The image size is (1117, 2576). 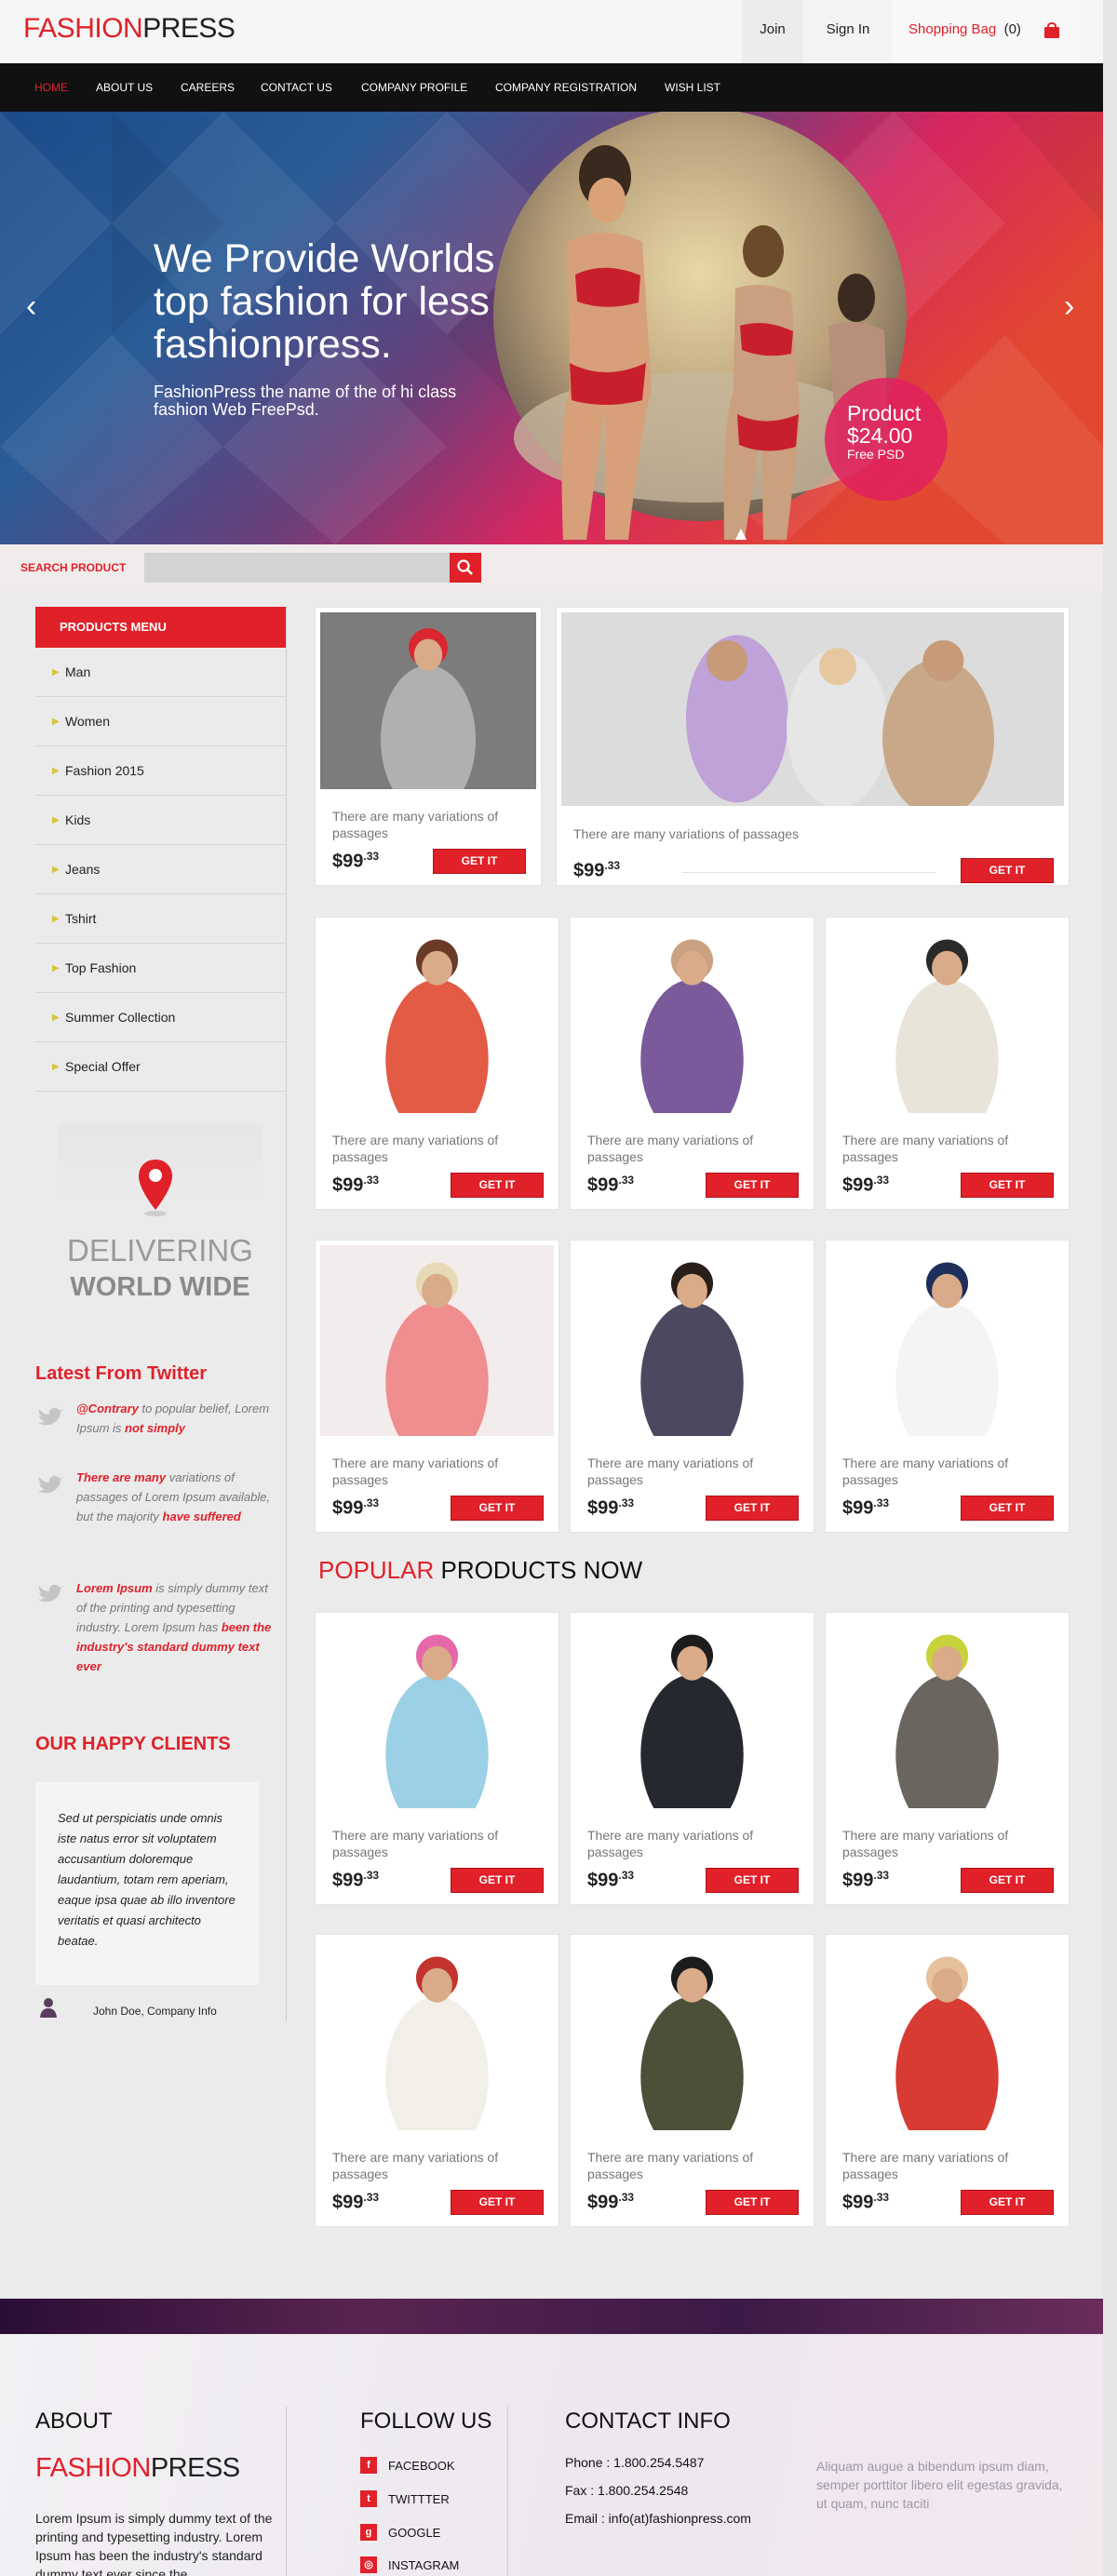 What do you see at coordinates (658, 2518) in the screenshot?
I see `footer-email: Email : info(at)fashionpress.com` at bounding box center [658, 2518].